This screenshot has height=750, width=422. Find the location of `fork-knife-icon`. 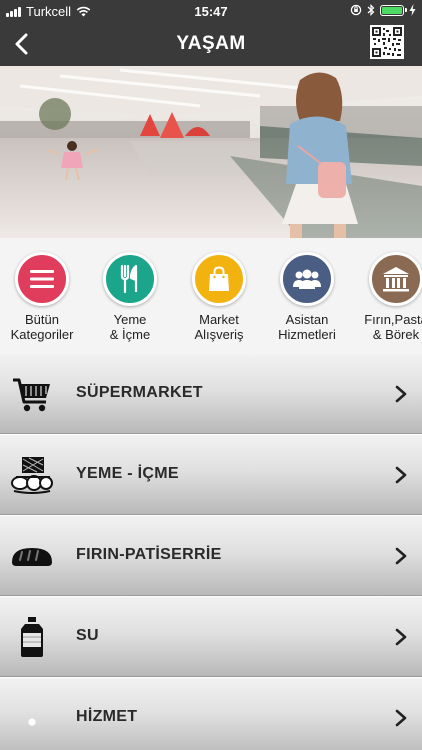

fork-knife-icon is located at coordinates (129, 279).